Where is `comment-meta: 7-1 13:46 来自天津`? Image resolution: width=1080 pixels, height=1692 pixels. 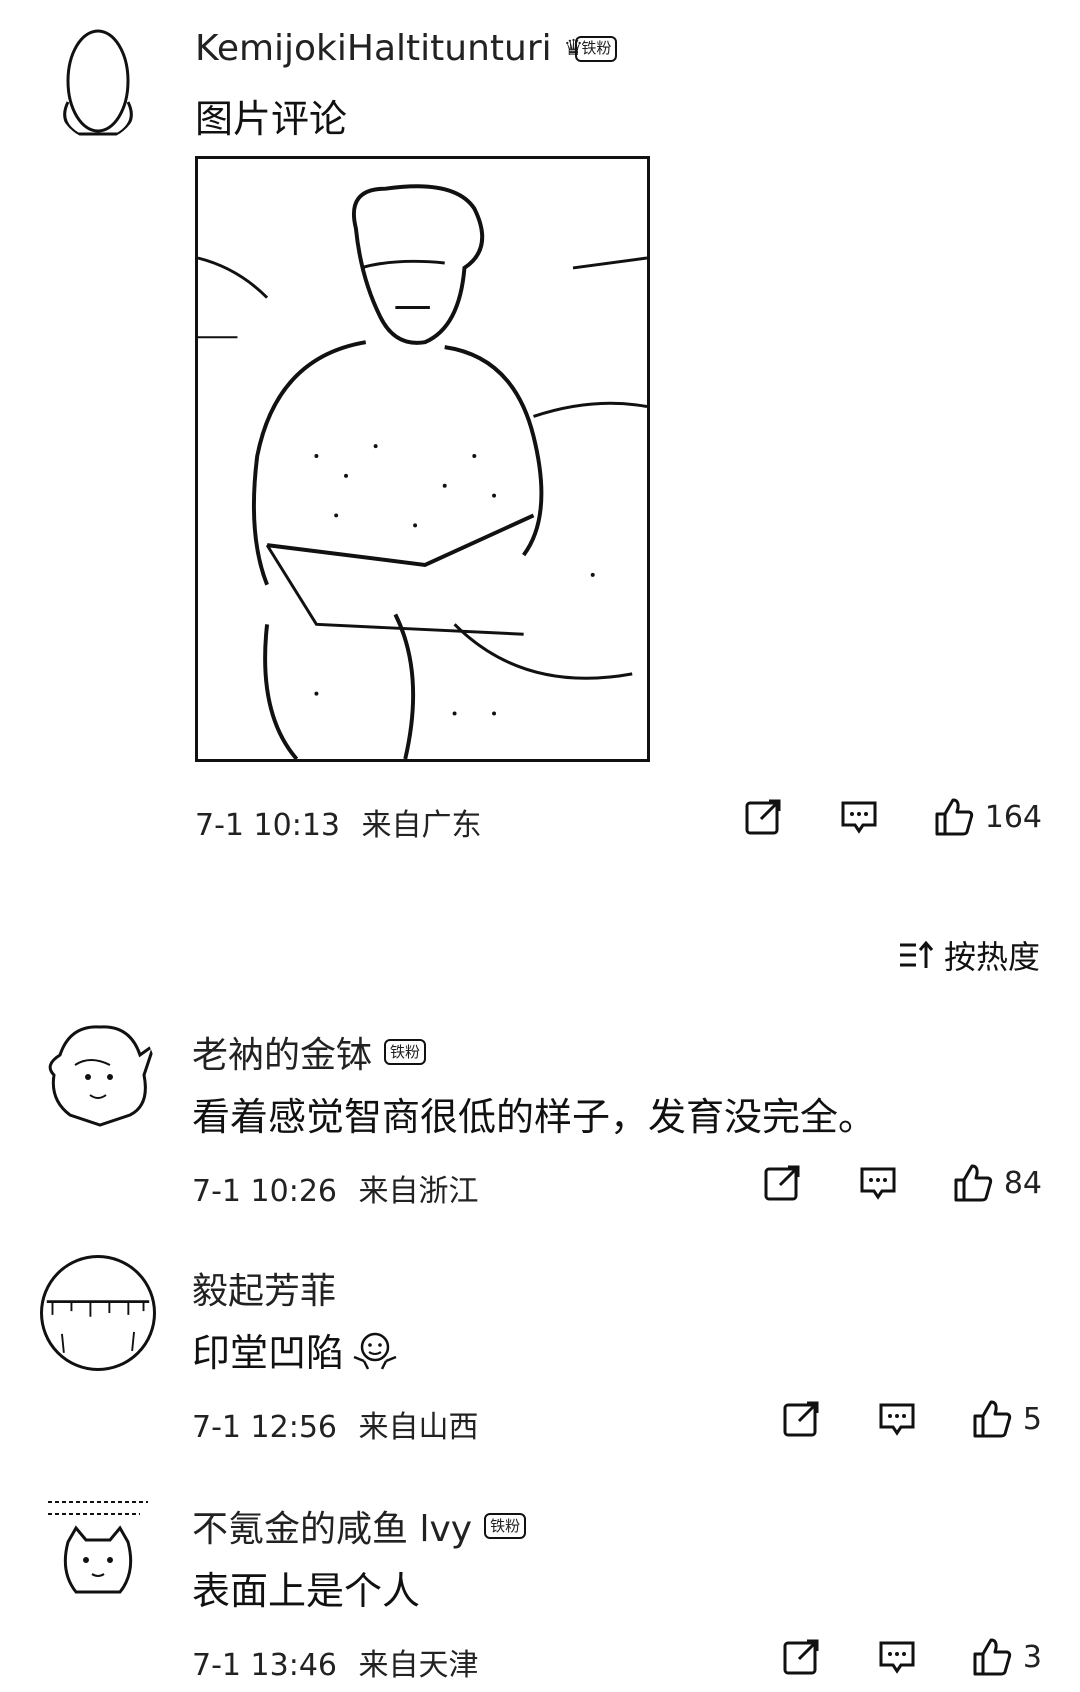 comment-meta: 7-1 13:46 来自天津 is located at coordinates (335, 1662).